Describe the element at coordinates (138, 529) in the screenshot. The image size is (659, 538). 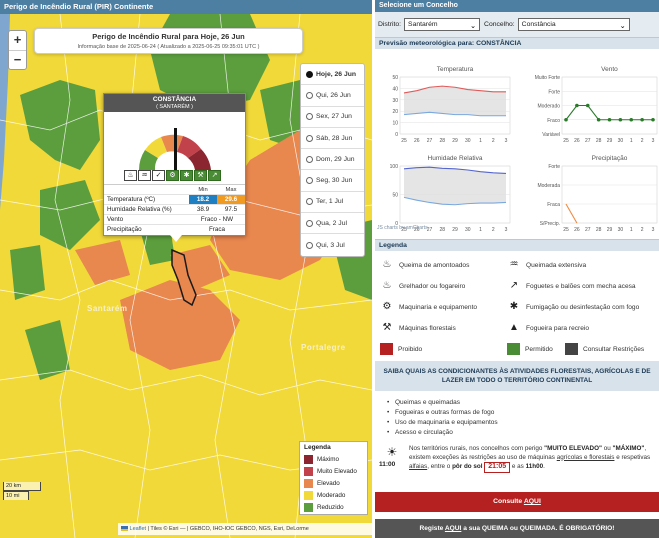
I see `leaflet-link: Leaflet` at that location.